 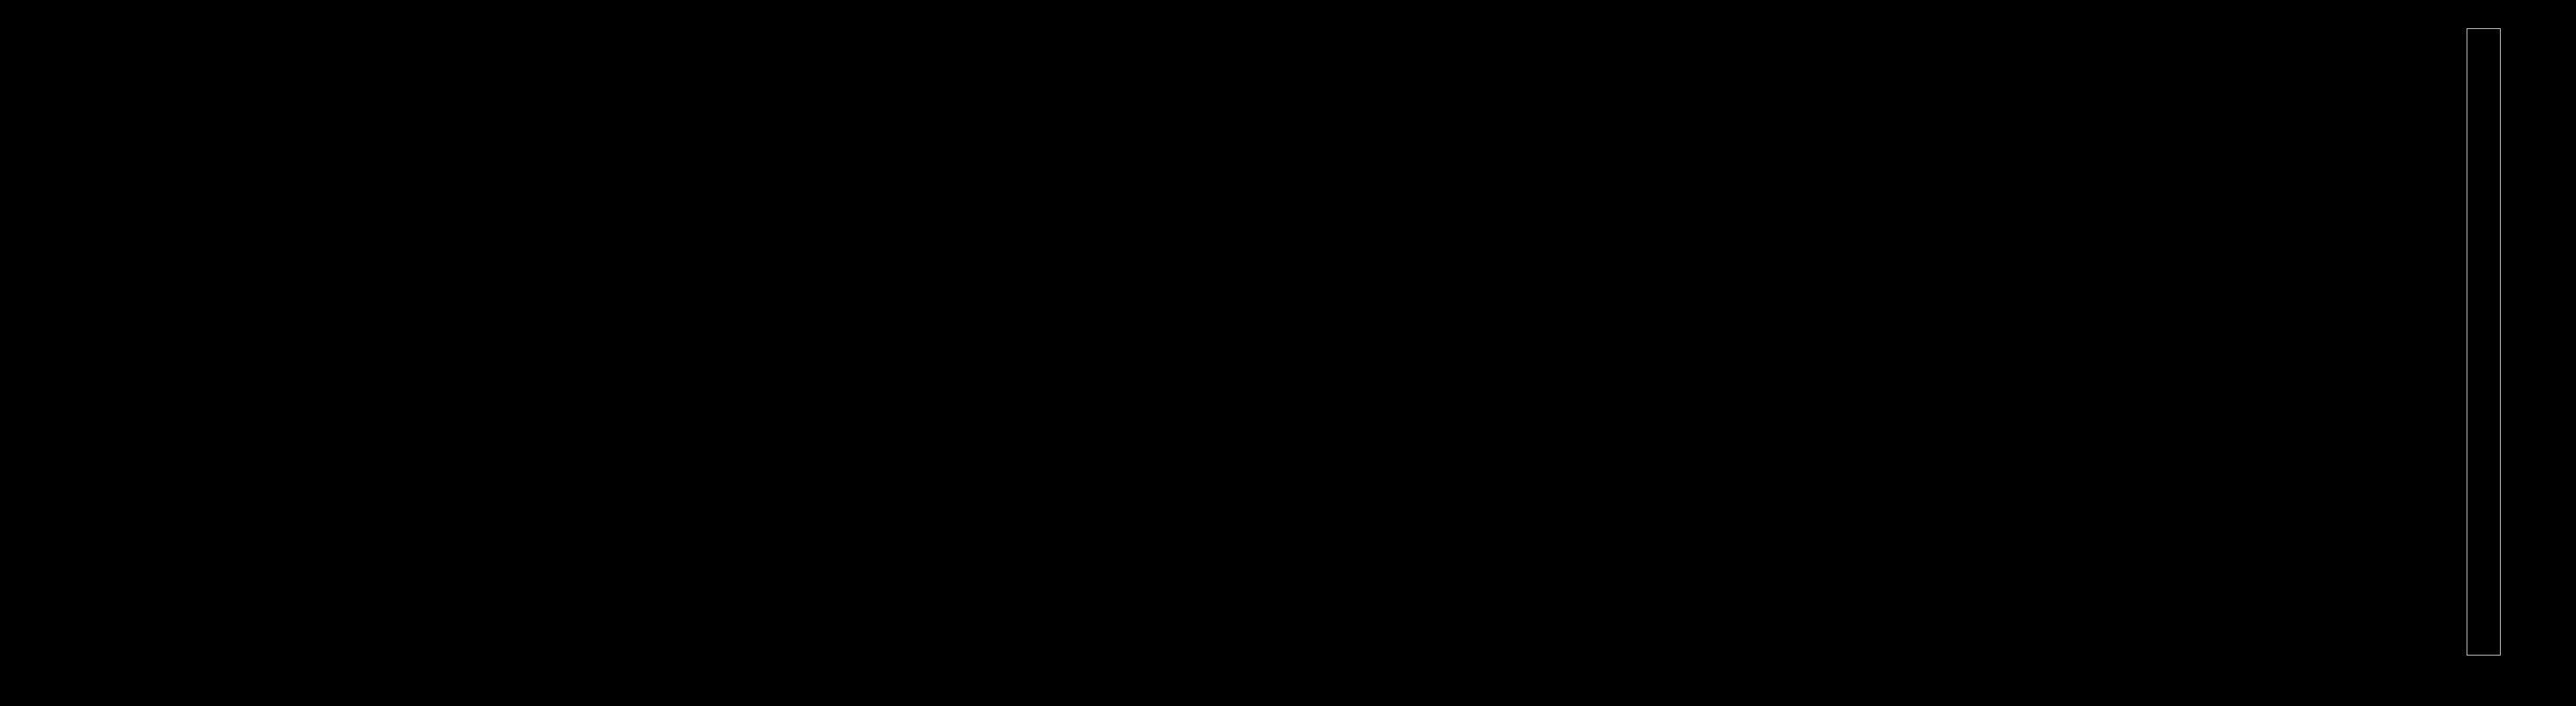 I want to click on colorbar, so click(x=2484, y=342).